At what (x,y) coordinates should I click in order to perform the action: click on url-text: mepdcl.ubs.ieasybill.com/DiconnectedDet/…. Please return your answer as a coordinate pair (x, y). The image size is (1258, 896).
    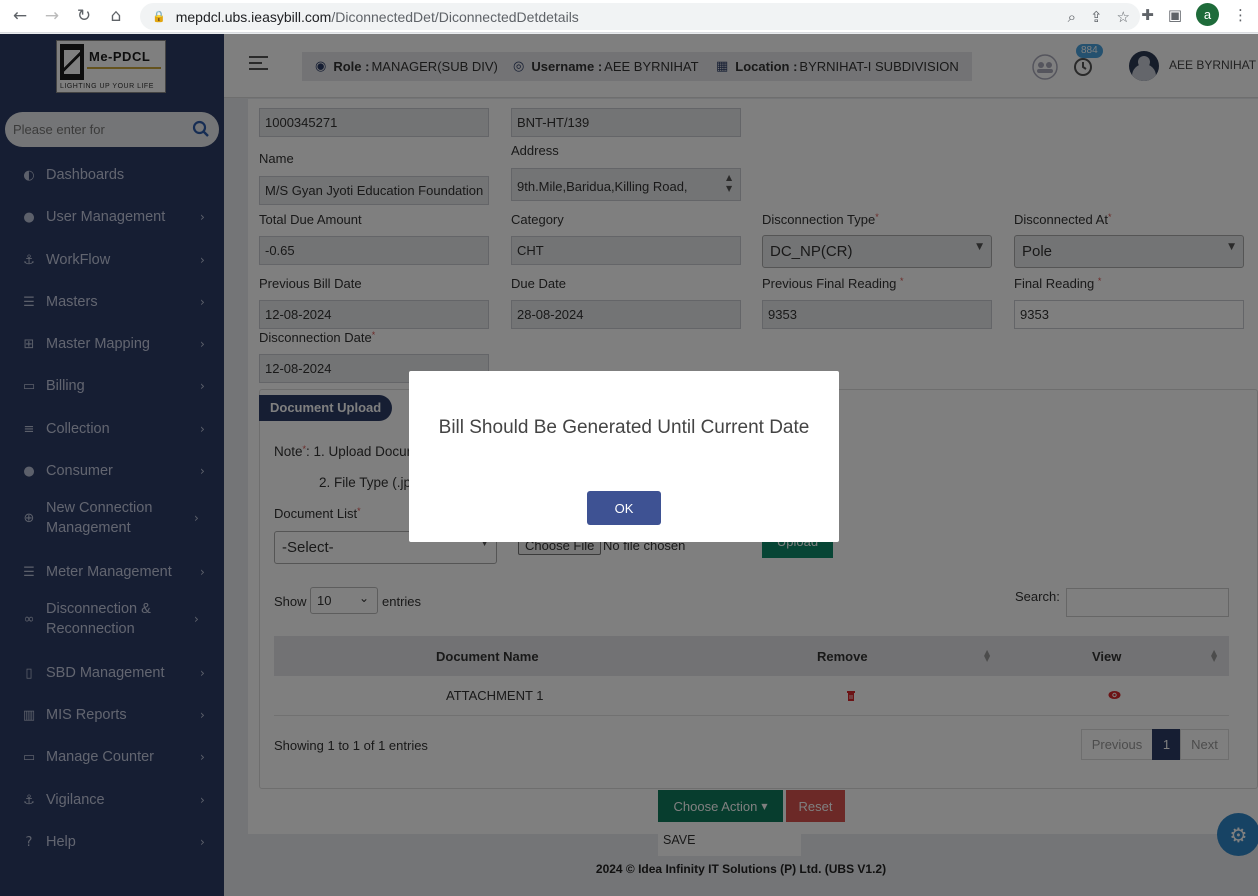
    Looking at the image, I should click on (377, 16).